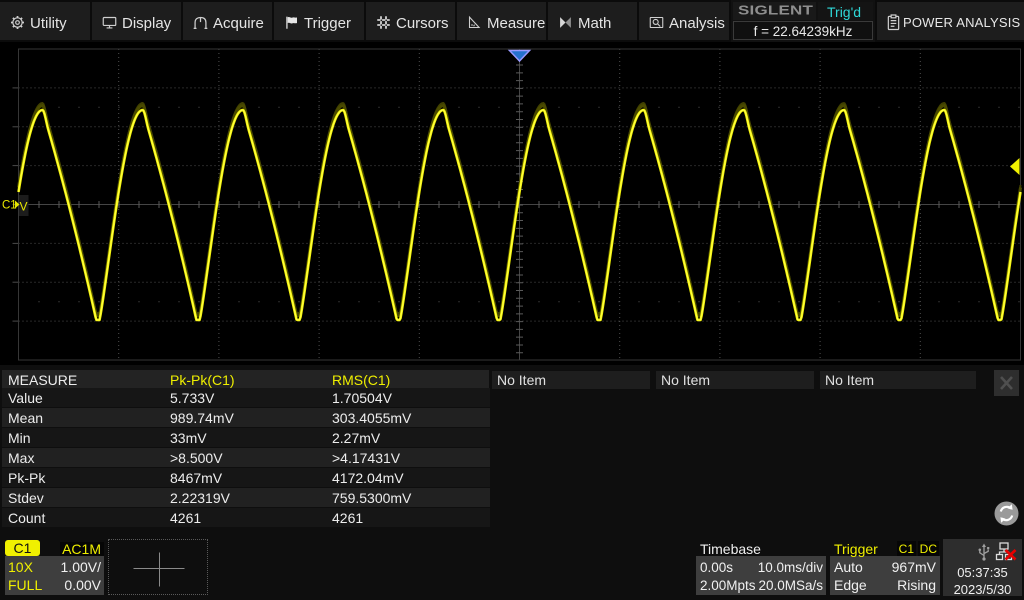 This screenshot has width=1024, height=600. What do you see at coordinates (24, 207) in the screenshot?
I see `svg-text: V` at bounding box center [24, 207].